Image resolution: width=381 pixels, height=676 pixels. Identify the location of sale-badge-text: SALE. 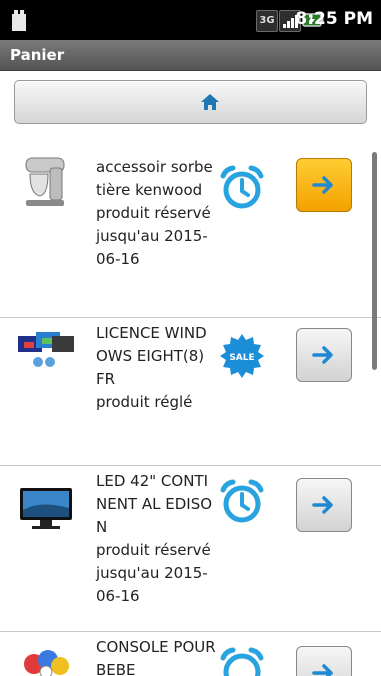
(241, 358).